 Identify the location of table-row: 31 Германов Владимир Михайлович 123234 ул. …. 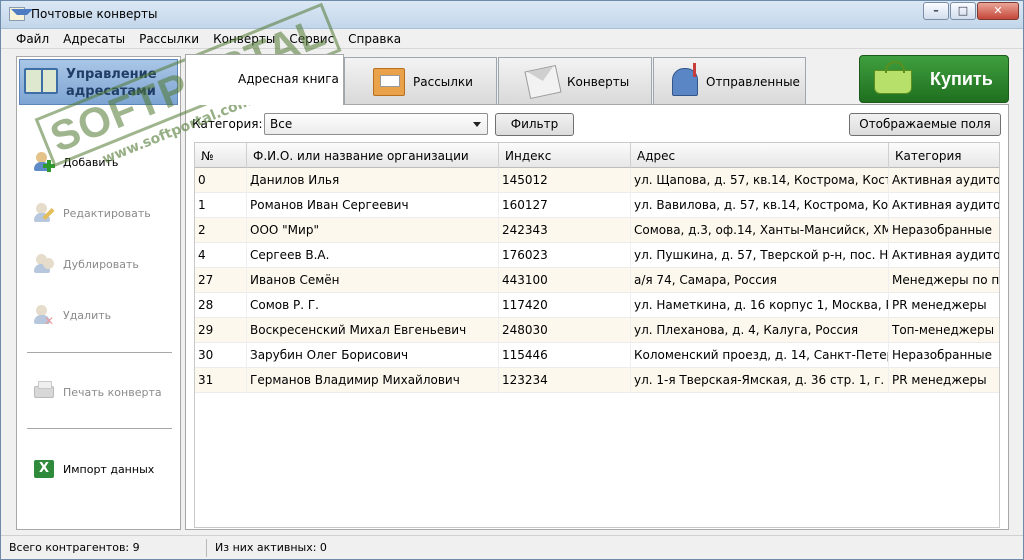
(597, 380).